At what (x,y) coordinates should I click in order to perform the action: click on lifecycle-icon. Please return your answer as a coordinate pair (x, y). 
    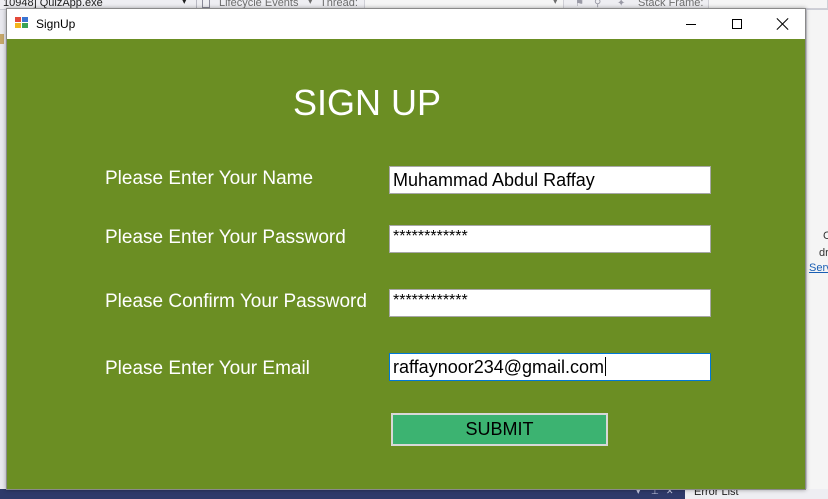
    Looking at the image, I should click on (206, 4).